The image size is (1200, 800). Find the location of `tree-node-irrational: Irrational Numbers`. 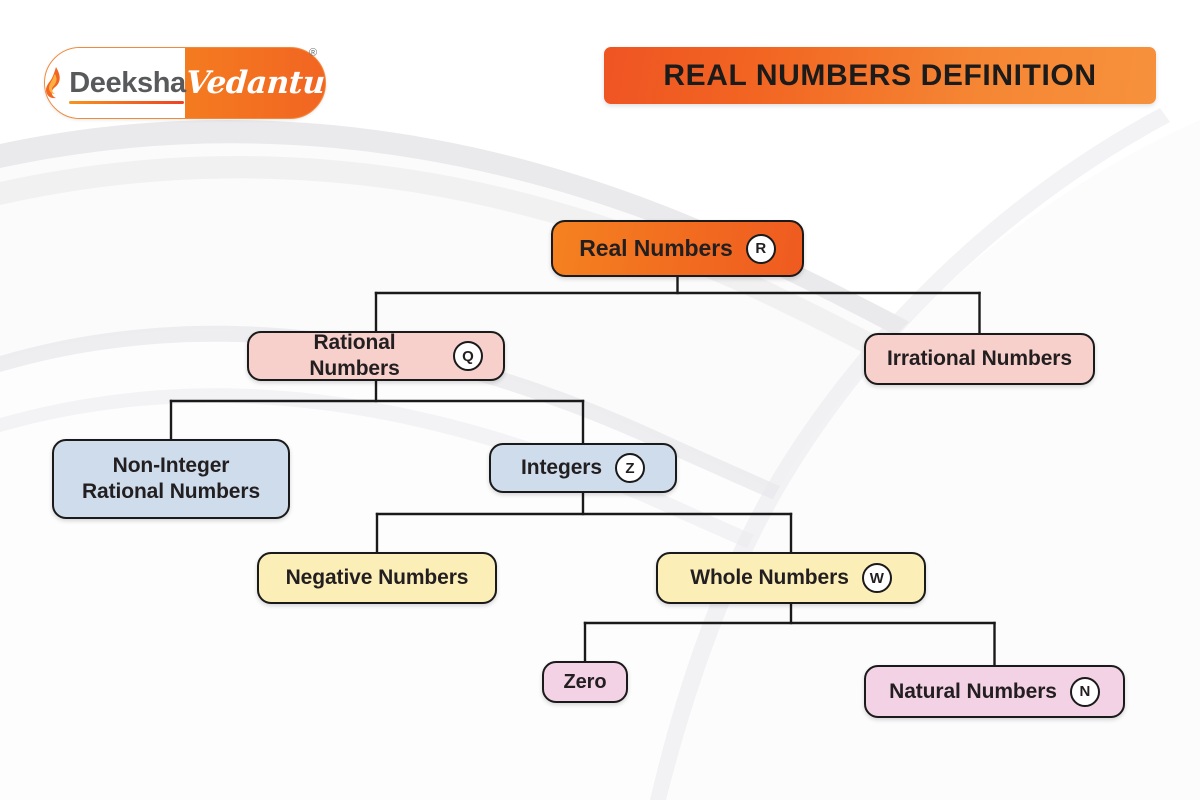

tree-node-irrational: Irrational Numbers is located at coordinates (979, 359).